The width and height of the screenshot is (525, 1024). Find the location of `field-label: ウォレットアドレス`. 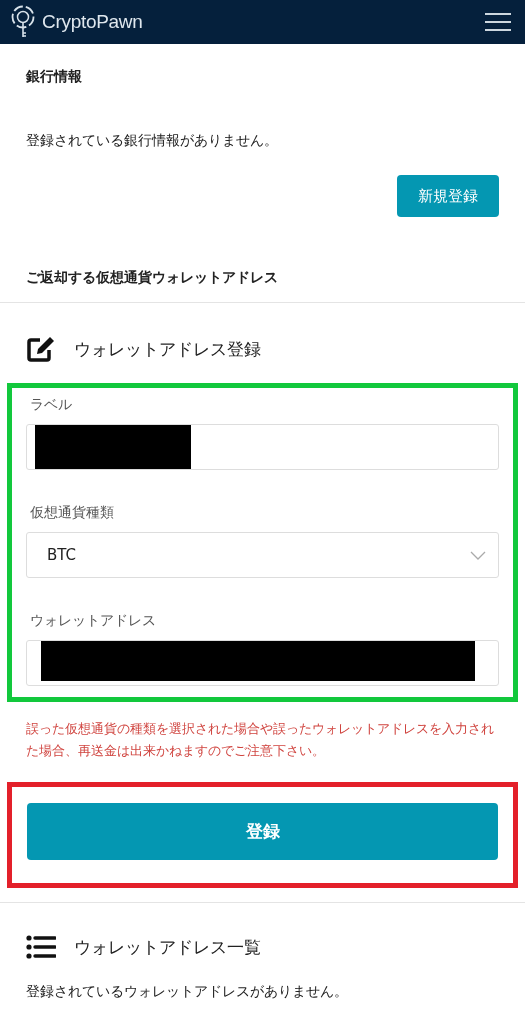

field-label: ウォレットアドレス is located at coordinates (93, 621).